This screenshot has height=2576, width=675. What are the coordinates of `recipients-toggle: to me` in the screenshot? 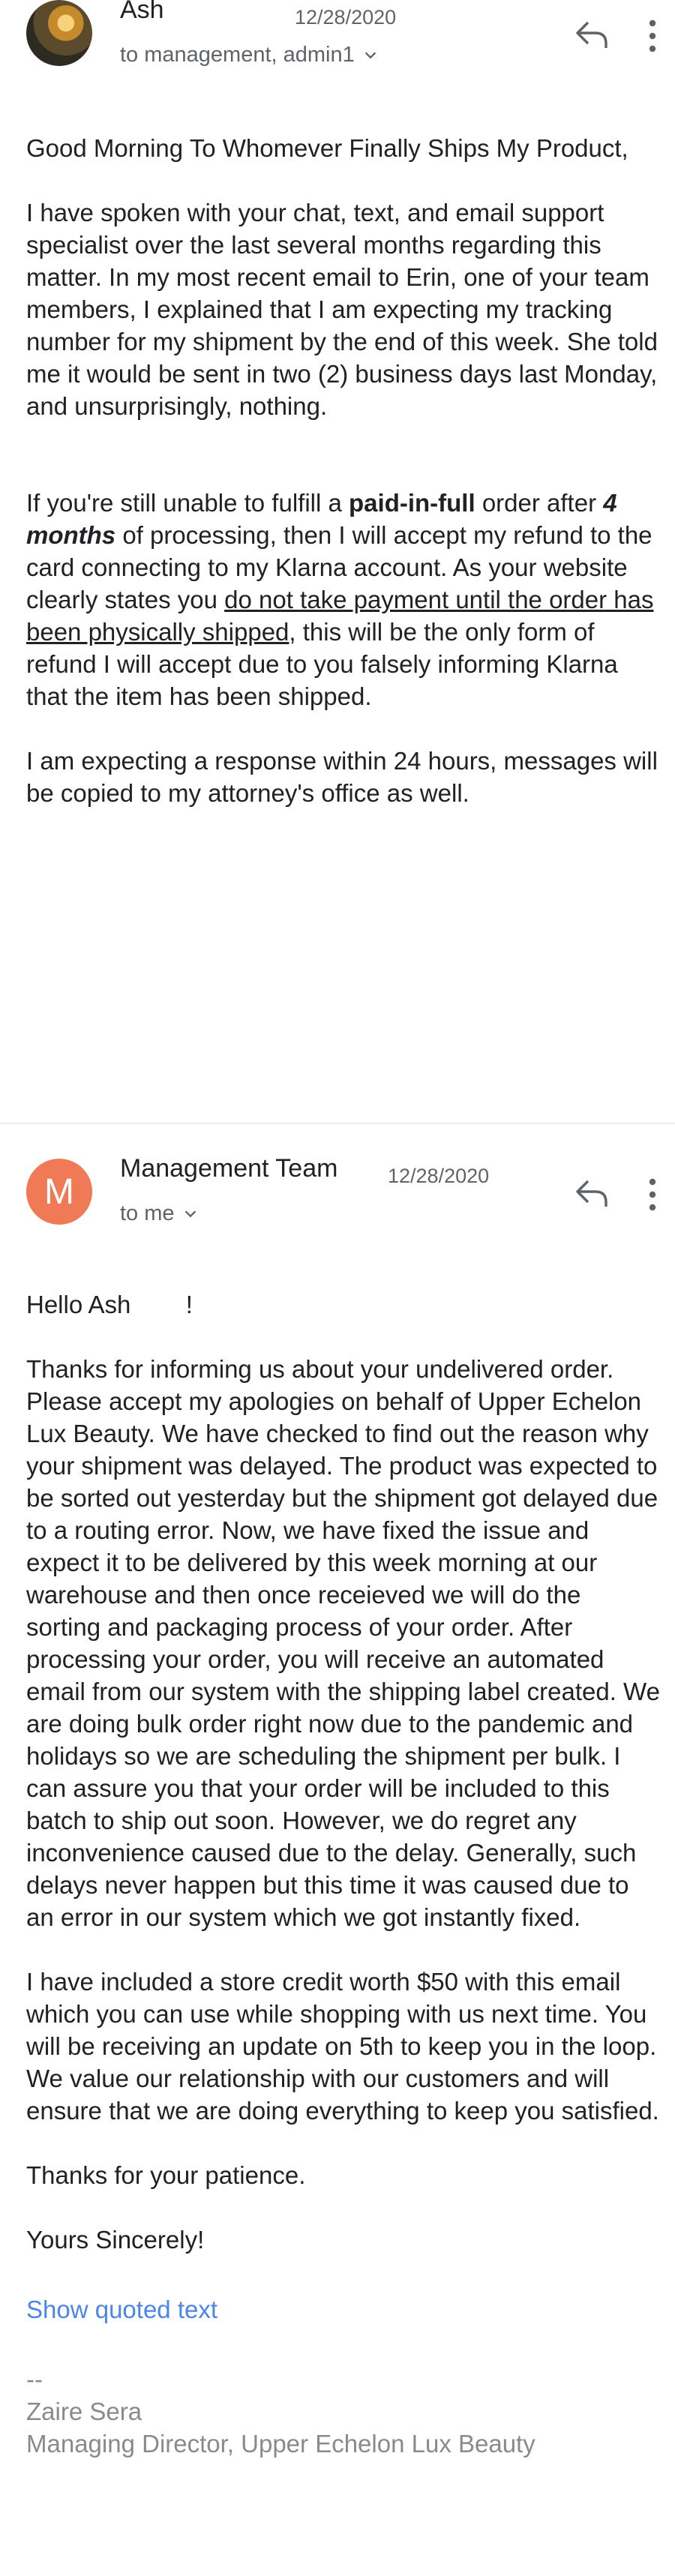 It's located at (159, 1214).